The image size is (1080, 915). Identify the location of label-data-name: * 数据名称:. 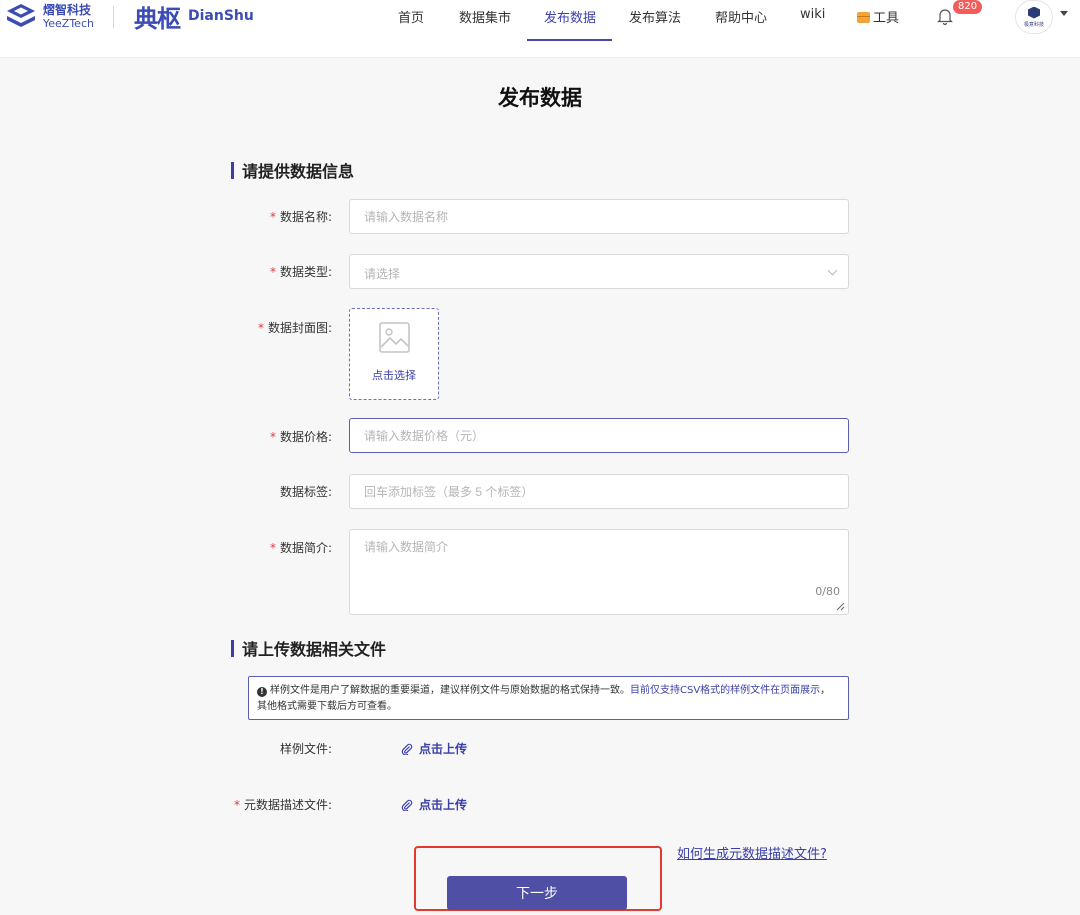
(277, 216).